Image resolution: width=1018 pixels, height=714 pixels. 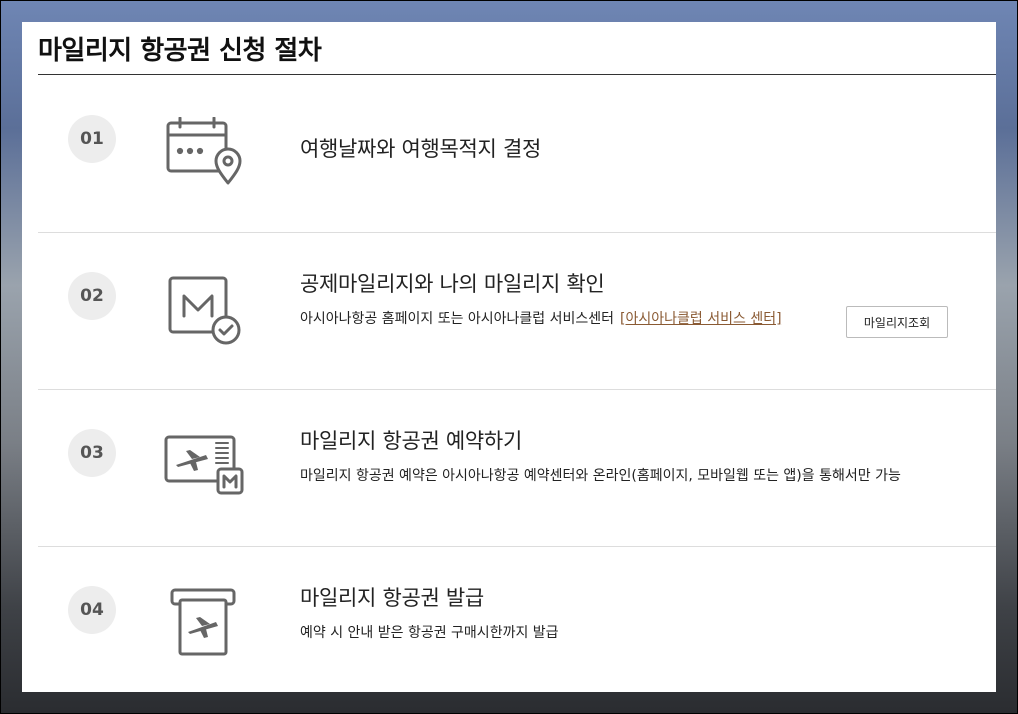 I want to click on step-number: 02, so click(x=92, y=296).